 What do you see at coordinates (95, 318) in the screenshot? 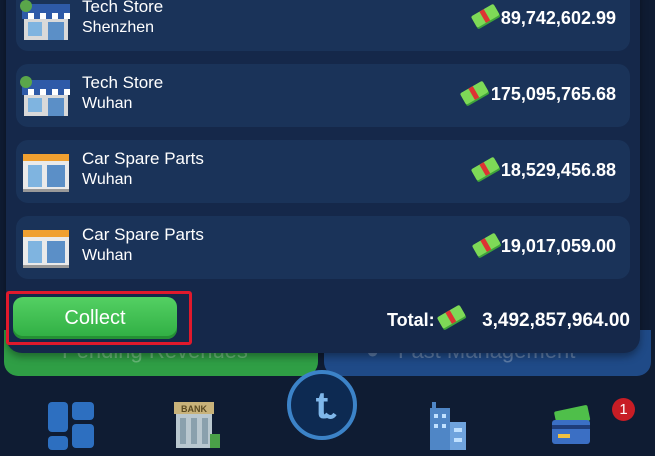
I see `collect-button: Collect` at bounding box center [95, 318].